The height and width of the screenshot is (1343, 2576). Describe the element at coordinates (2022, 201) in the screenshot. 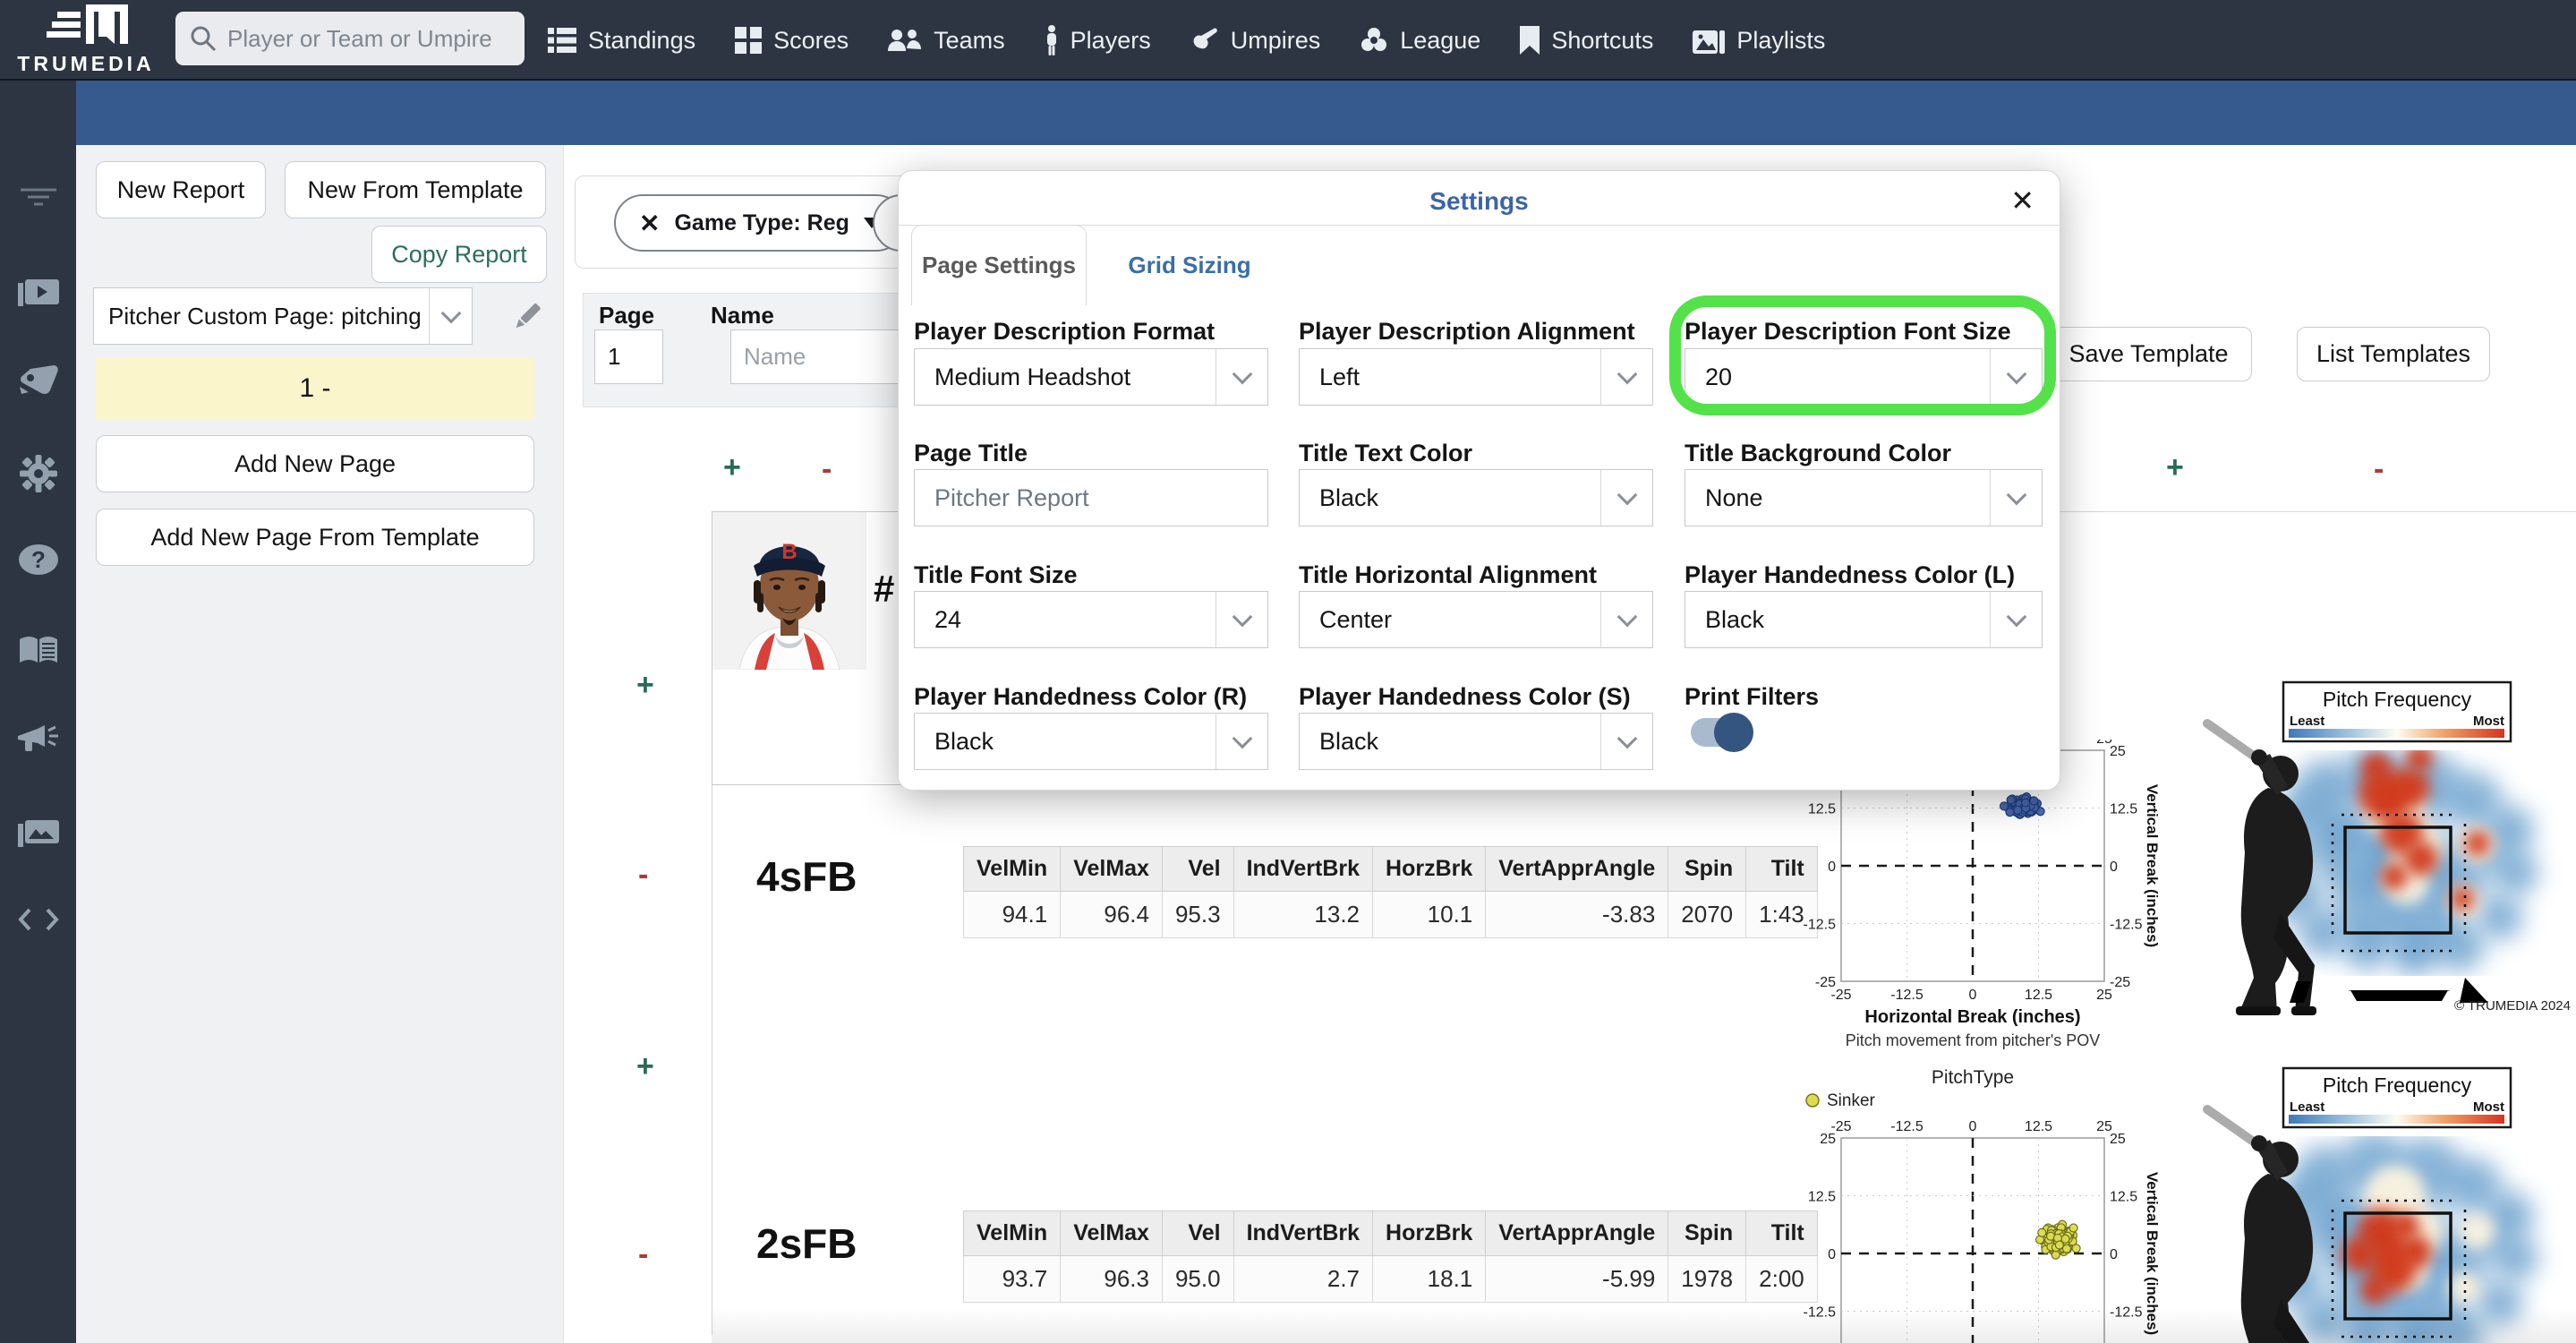

I see `close-icon: ✕` at that location.